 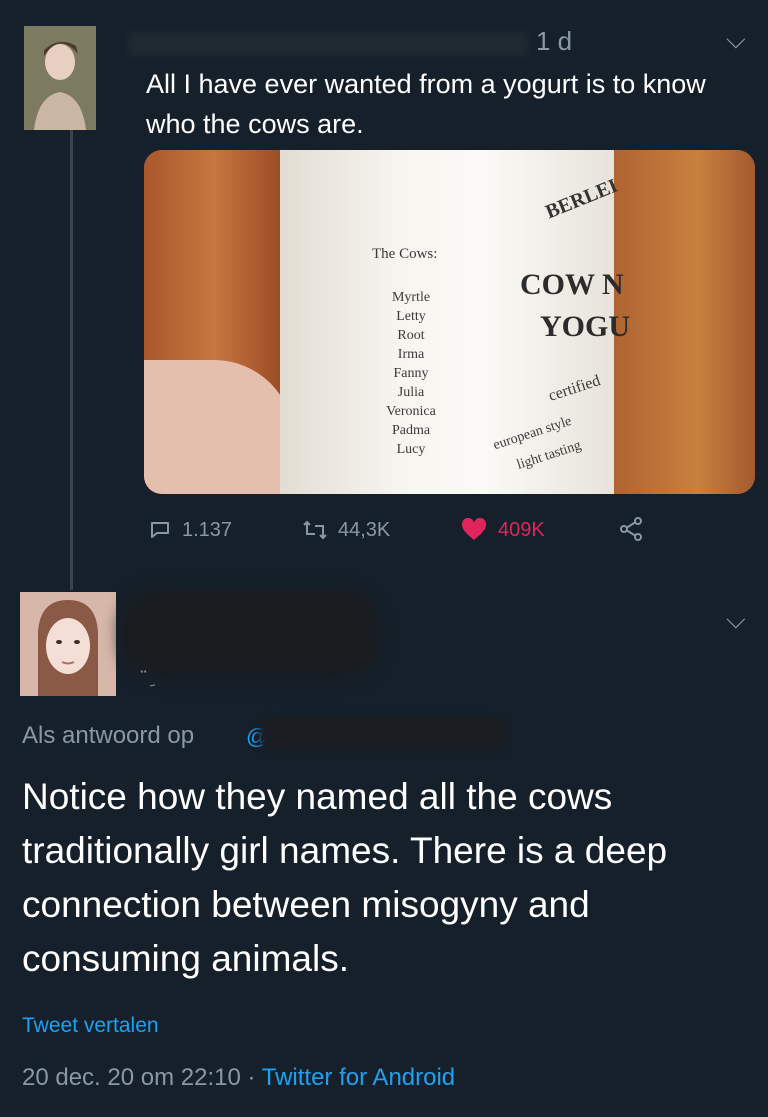 What do you see at coordinates (474, 529) in the screenshot?
I see `heart-icon` at bounding box center [474, 529].